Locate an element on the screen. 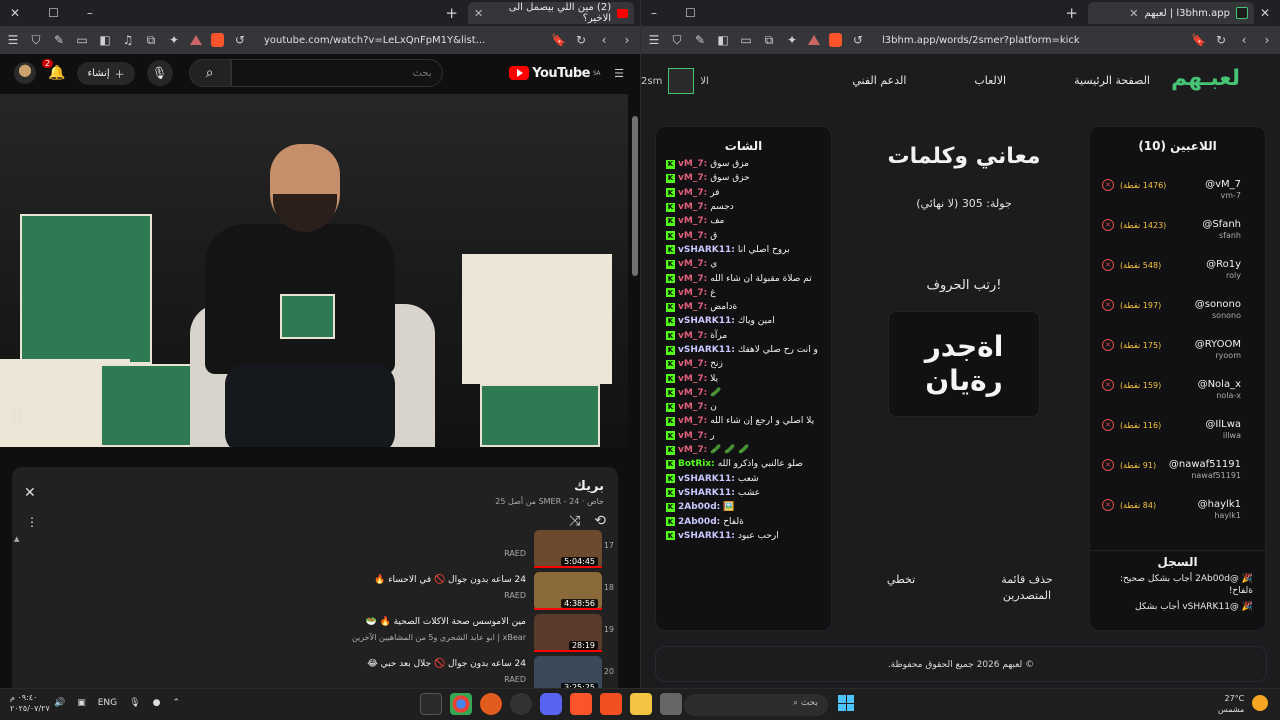 The image size is (1280, 720). file-explorer-icon is located at coordinates (641, 704).